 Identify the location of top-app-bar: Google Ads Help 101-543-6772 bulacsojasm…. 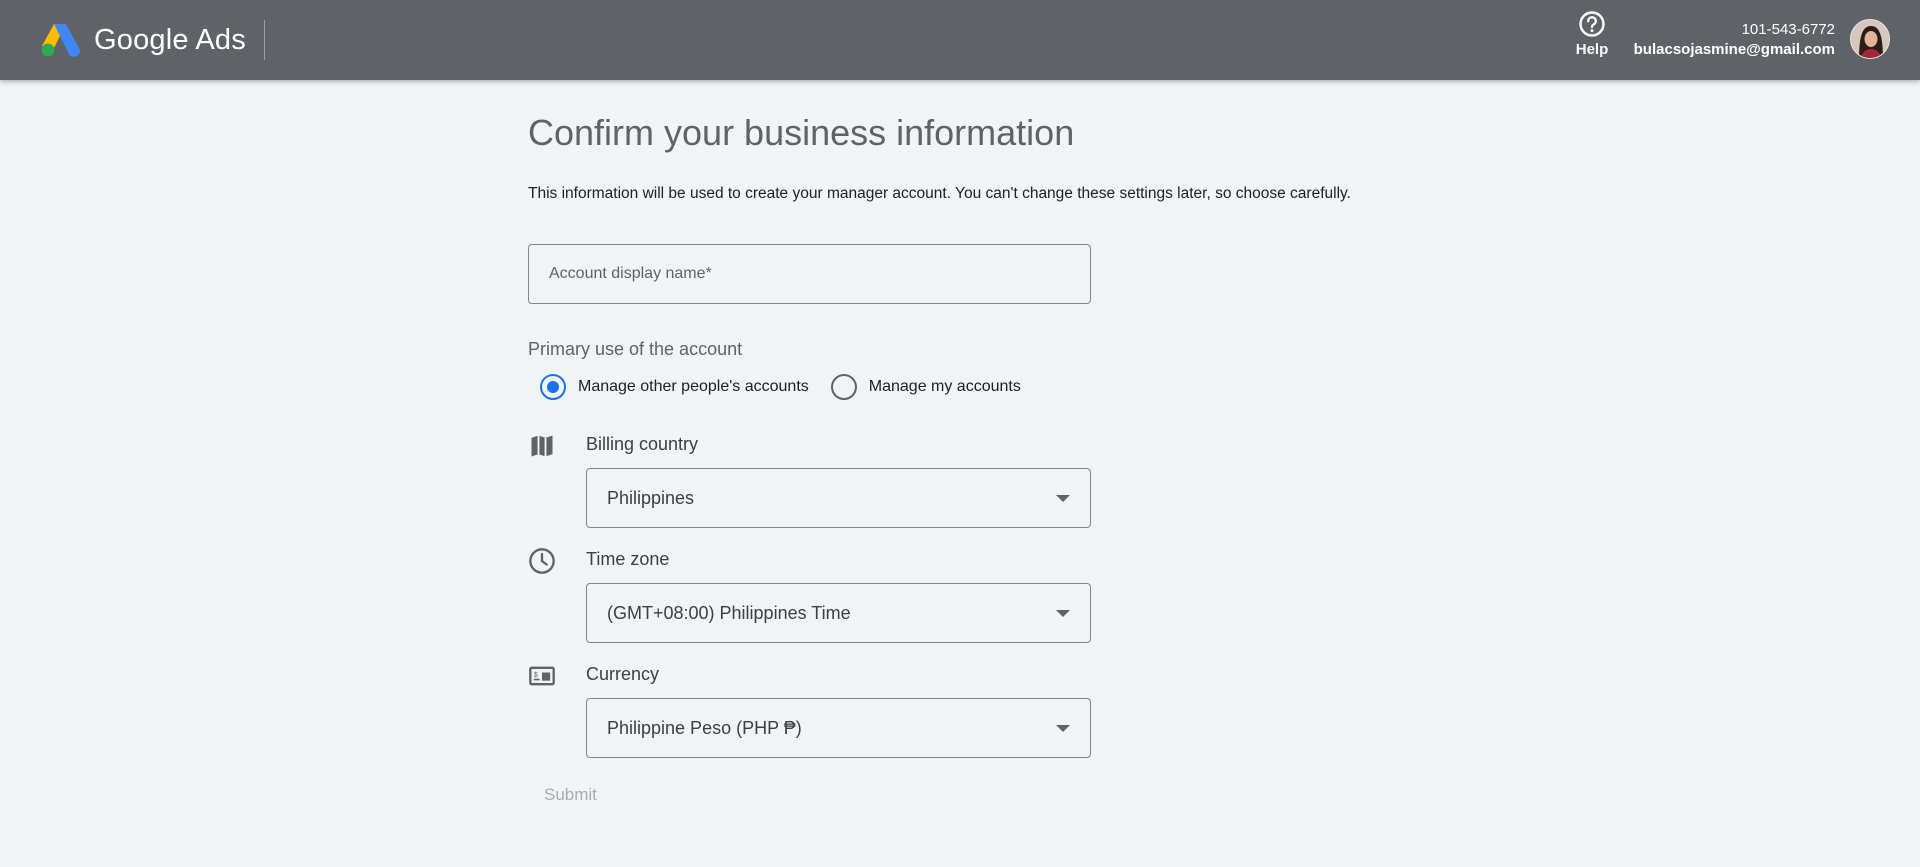
(960, 40).